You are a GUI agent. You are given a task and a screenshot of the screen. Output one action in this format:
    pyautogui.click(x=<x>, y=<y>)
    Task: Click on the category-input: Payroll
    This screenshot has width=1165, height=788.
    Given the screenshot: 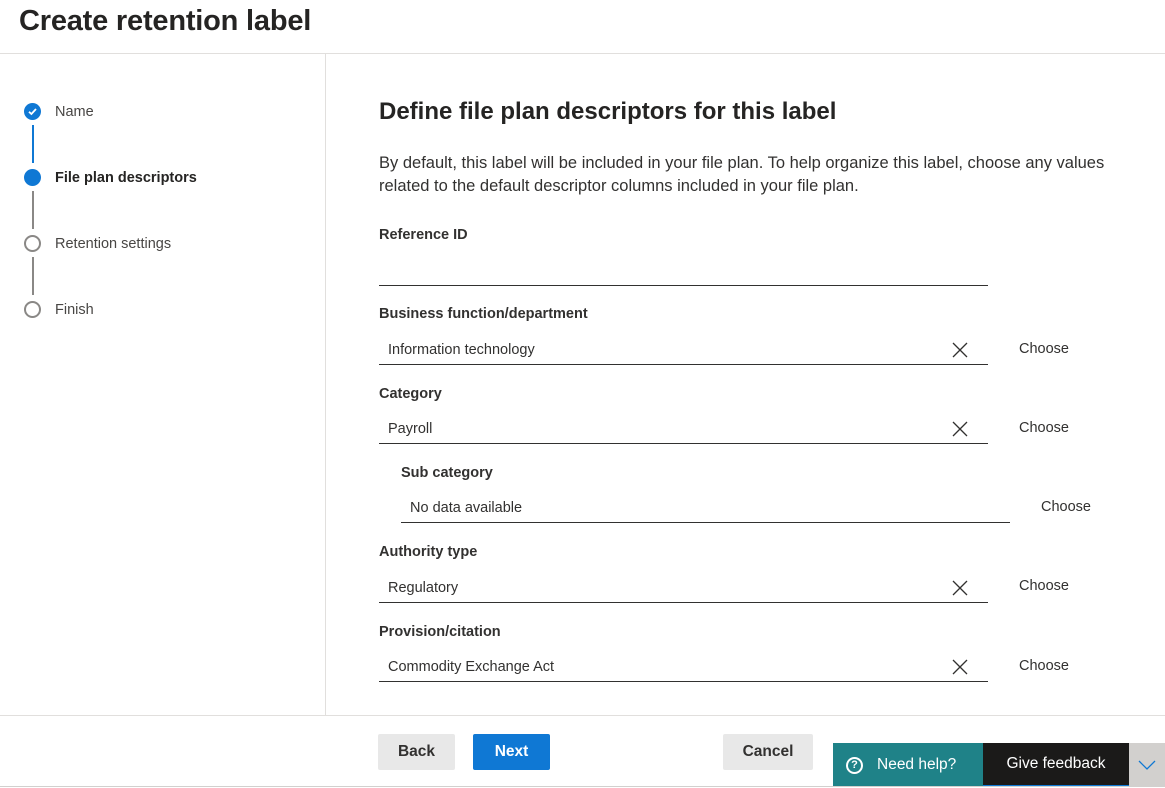 What is the action you would take?
    pyautogui.click(x=683, y=429)
    